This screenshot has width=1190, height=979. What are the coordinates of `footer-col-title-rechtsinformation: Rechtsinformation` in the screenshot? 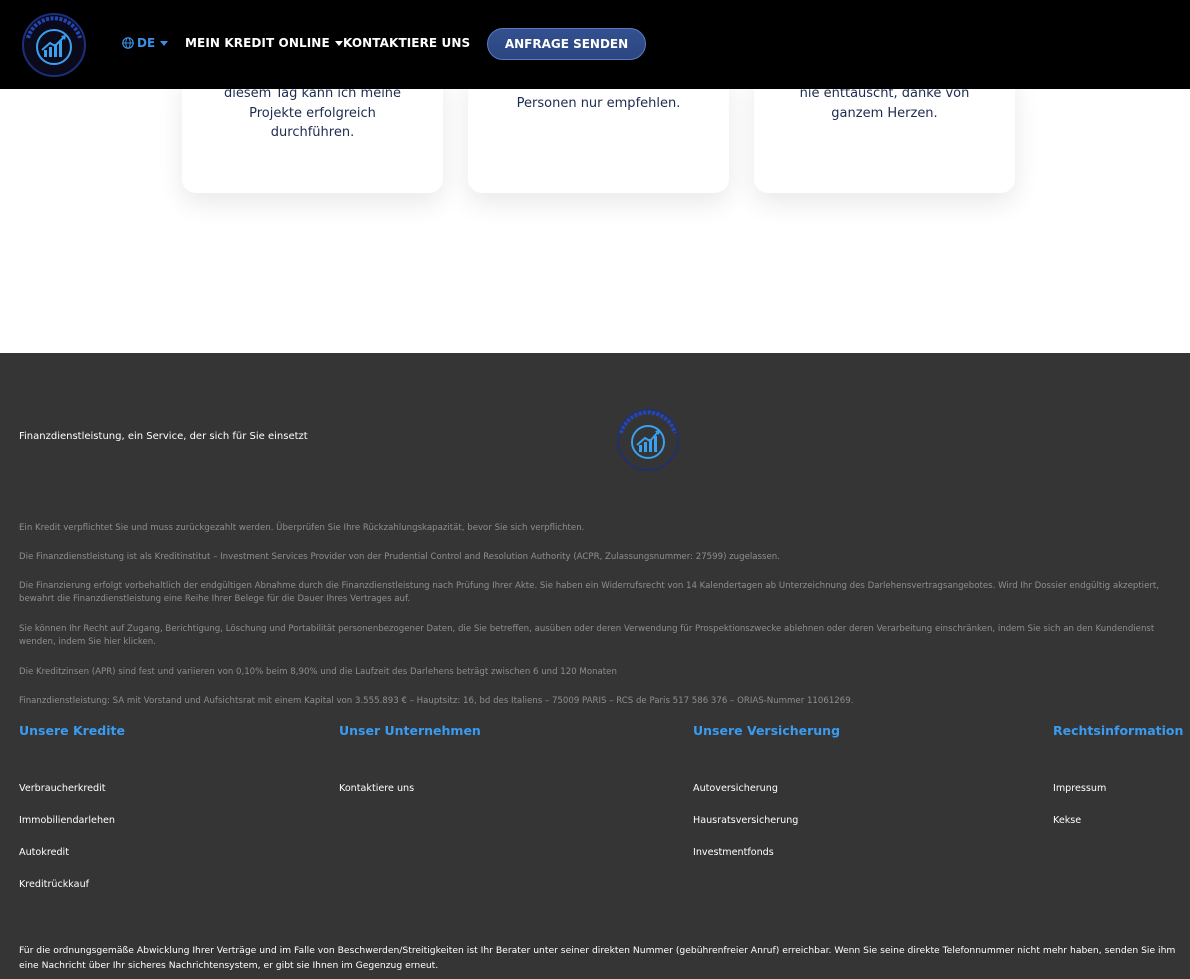 It's located at (1118, 730).